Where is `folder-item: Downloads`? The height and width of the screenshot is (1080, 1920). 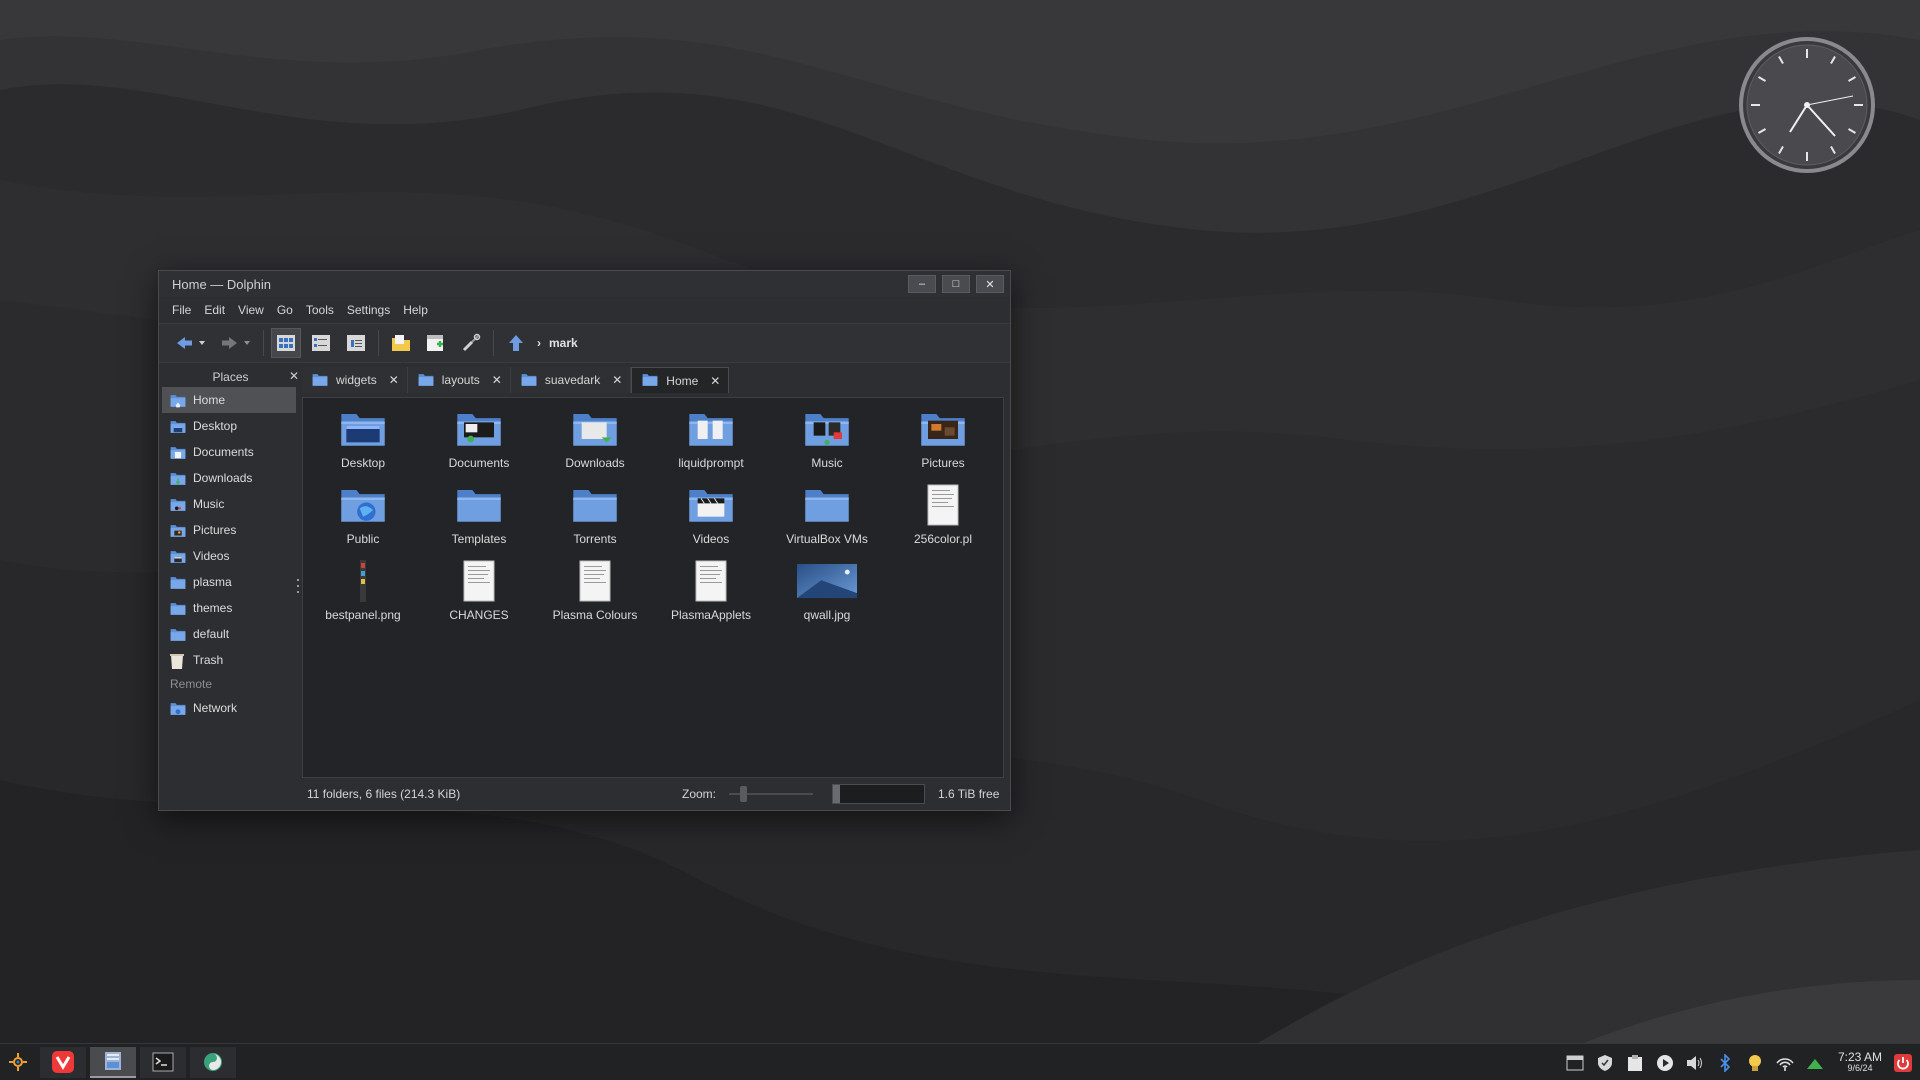 folder-item: Downloads is located at coordinates (595, 444).